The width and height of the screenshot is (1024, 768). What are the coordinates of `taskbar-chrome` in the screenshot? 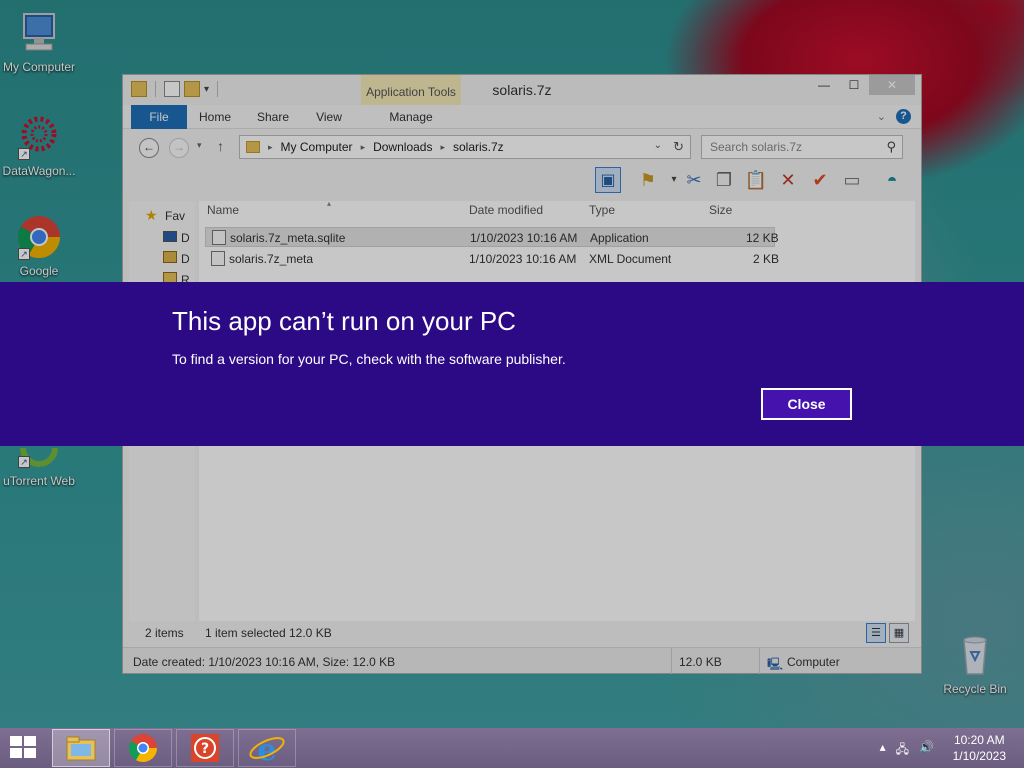 It's located at (143, 748).